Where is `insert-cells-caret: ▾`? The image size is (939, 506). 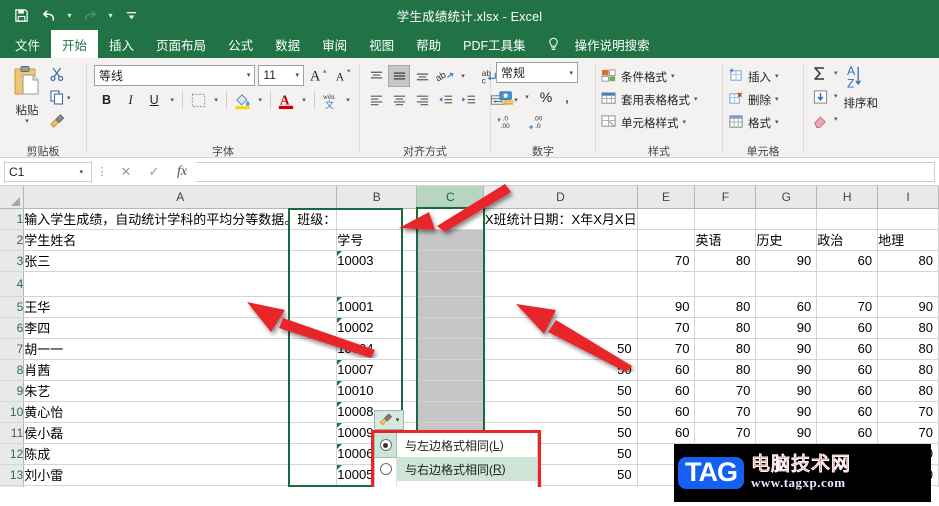 insert-cells-caret: ▾ is located at coordinates (777, 76).